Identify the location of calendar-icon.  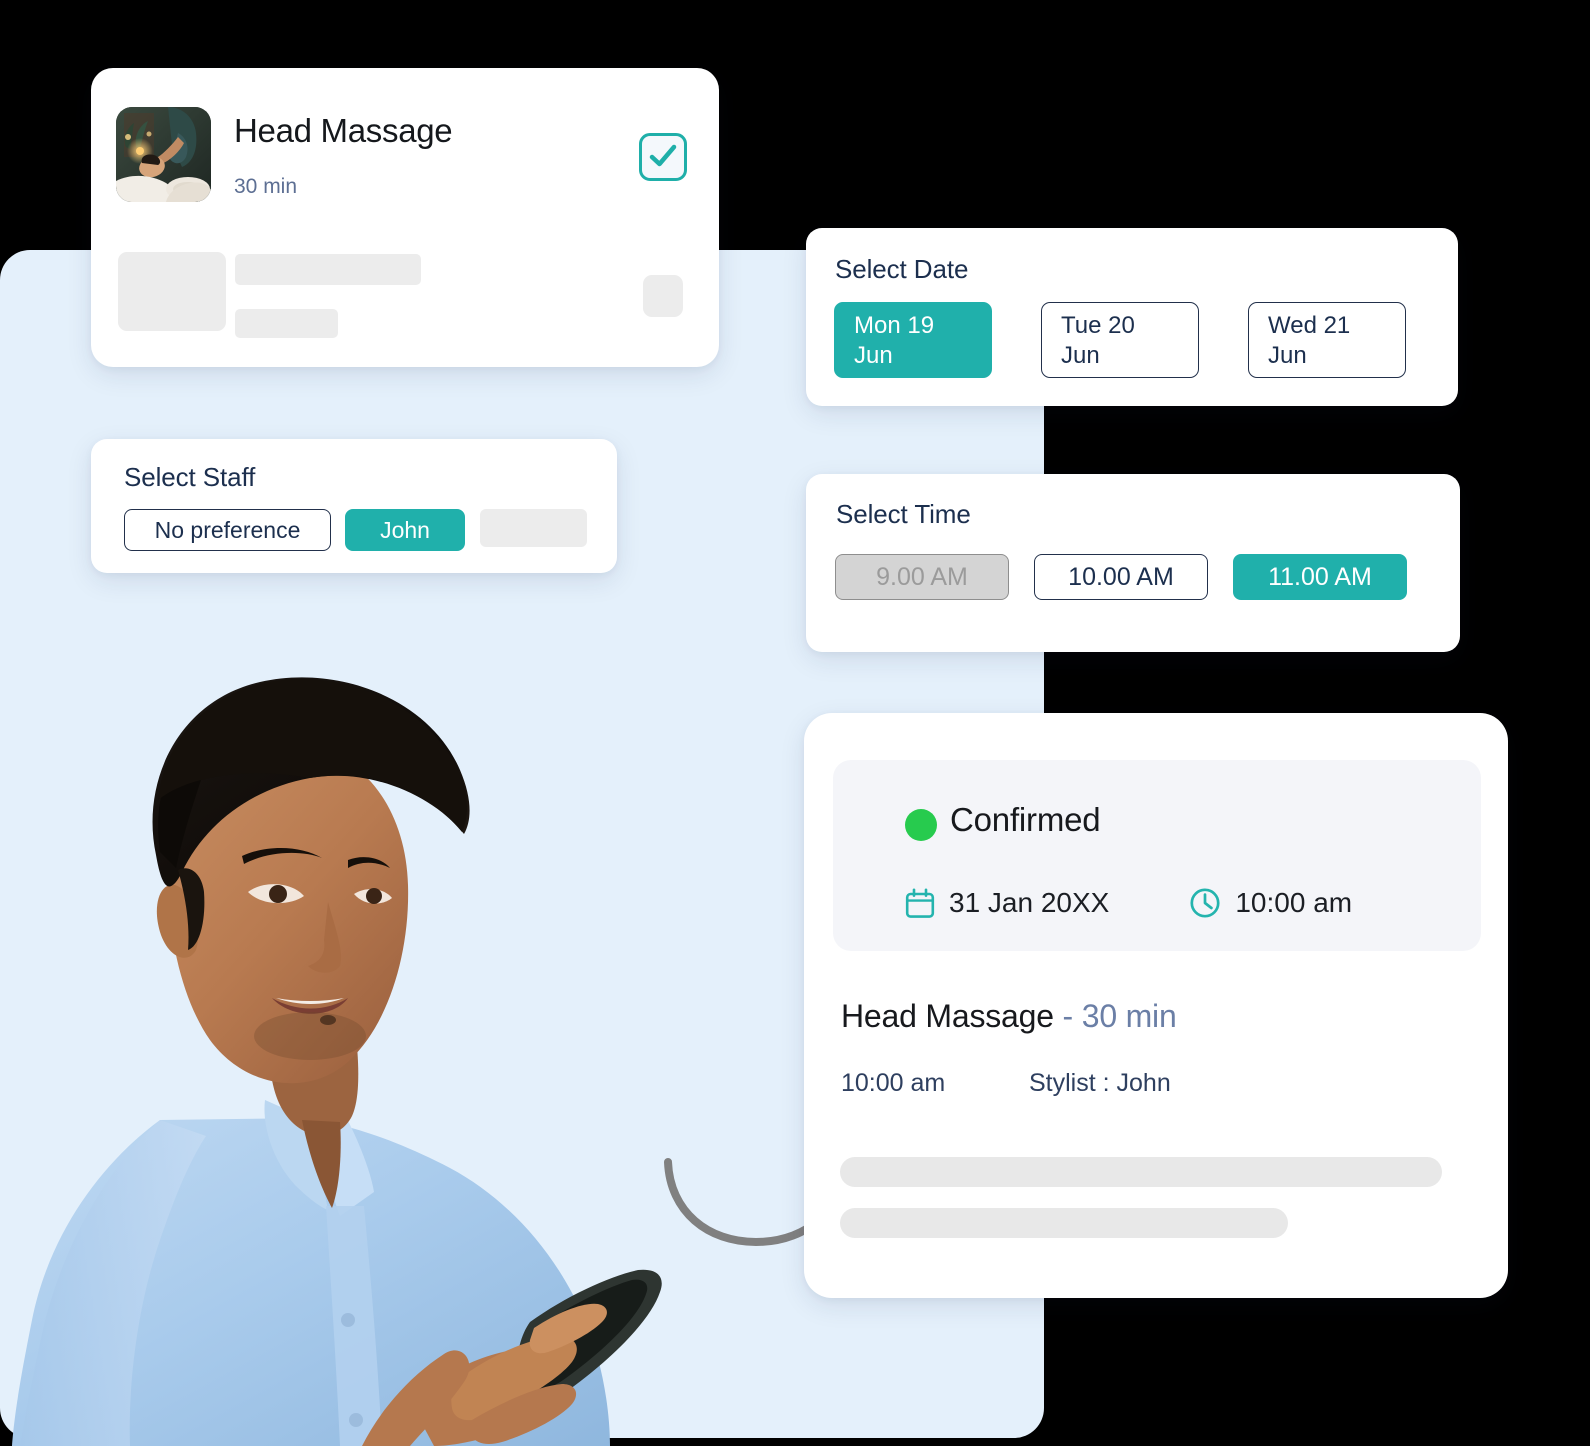
(920, 903).